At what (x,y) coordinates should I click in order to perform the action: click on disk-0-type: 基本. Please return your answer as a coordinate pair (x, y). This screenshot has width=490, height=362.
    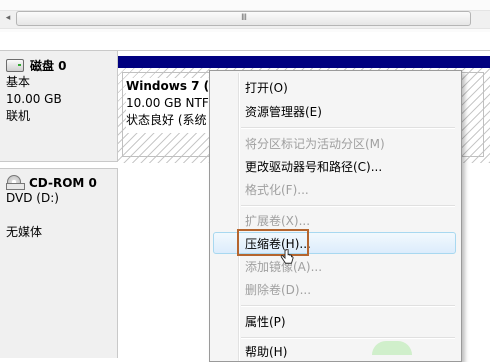
    Looking at the image, I should click on (18, 82).